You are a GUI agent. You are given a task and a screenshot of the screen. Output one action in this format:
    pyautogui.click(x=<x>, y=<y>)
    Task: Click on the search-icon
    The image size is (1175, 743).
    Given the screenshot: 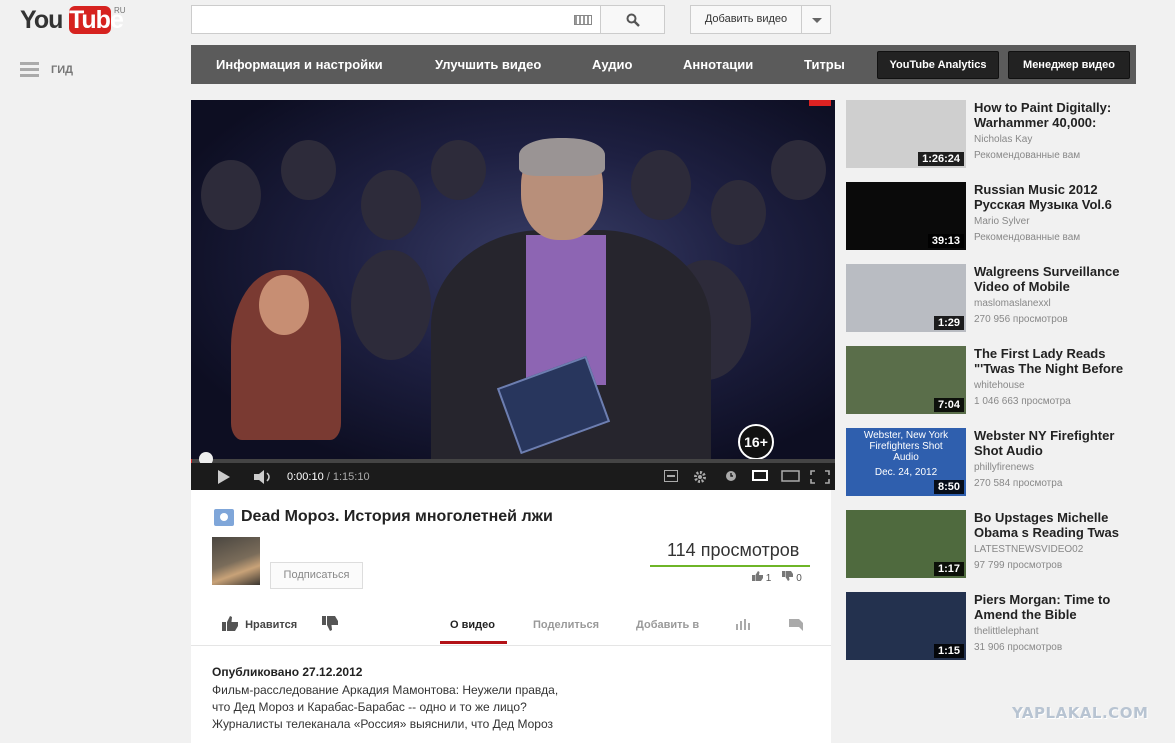 What is the action you would take?
    pyautogui.click(x=633, y=20)
    